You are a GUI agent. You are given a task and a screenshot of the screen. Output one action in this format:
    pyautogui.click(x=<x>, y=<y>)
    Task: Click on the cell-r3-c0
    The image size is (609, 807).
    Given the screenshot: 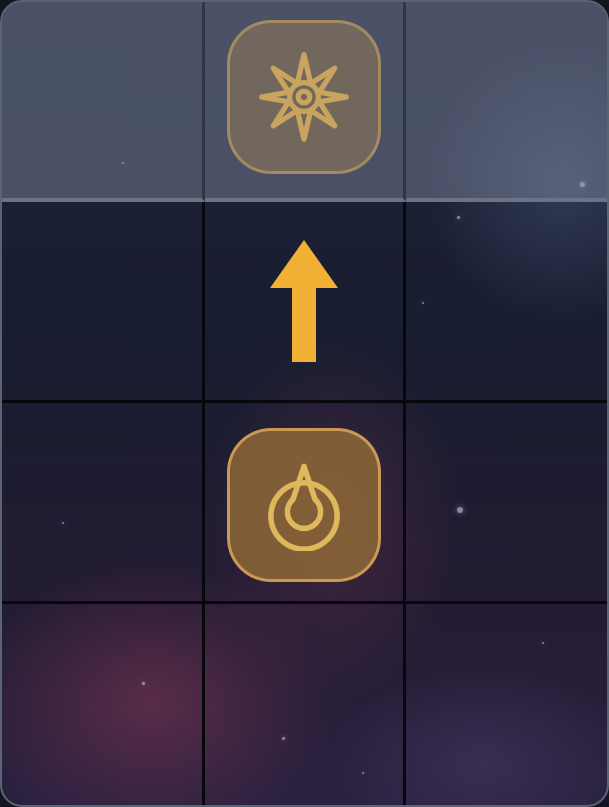 What is the action you would take?
    pyautogui.click(x=103, y=704)
    